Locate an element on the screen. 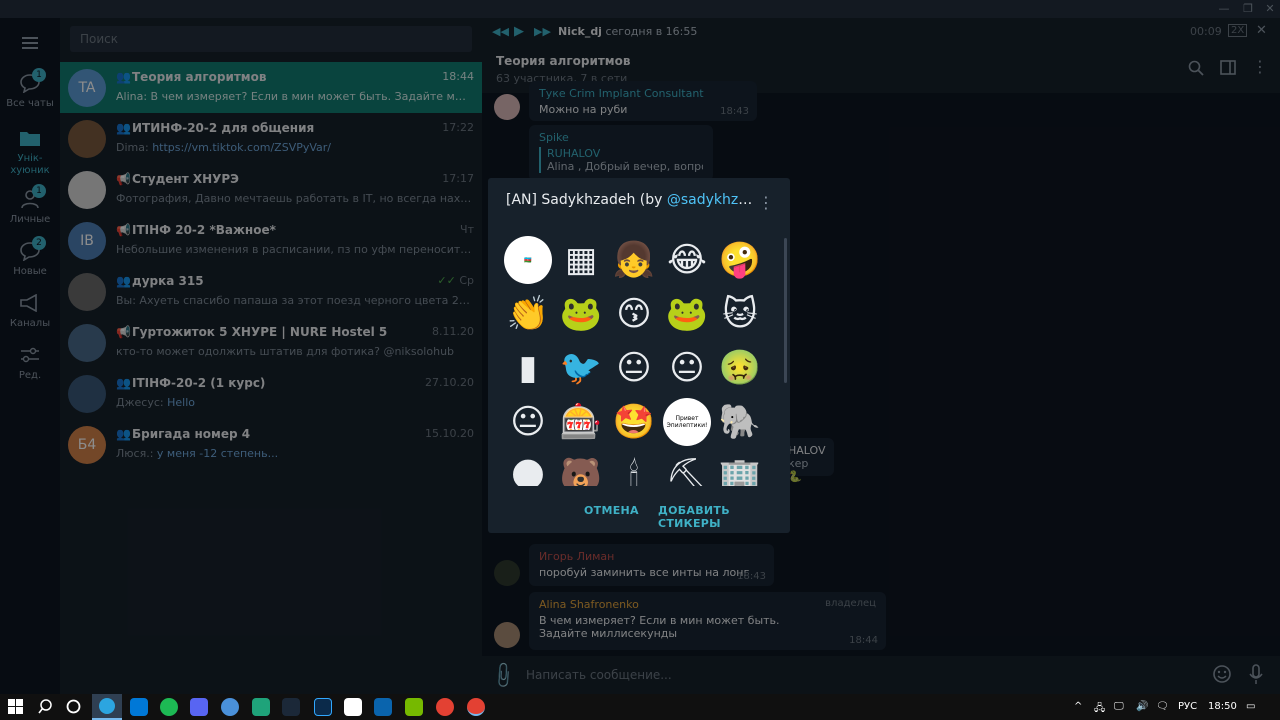 Image resolution: width=1280 pixels, height=720 pixels. telegram-taskbar-icon is located at coordinates (107, 707).